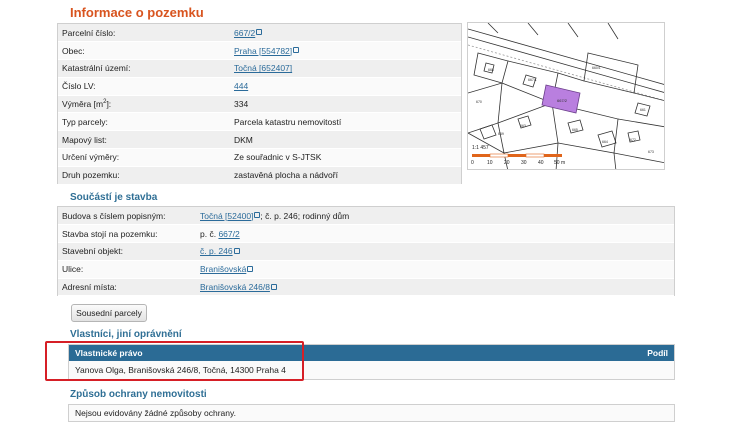 The image size is (750, 430). What do you see at coordinates (435, 216) in the screenshot?
I see `row-value: Točná [52400] ; č. p. 246; rodinný dům` at bounding box center [435, 216].